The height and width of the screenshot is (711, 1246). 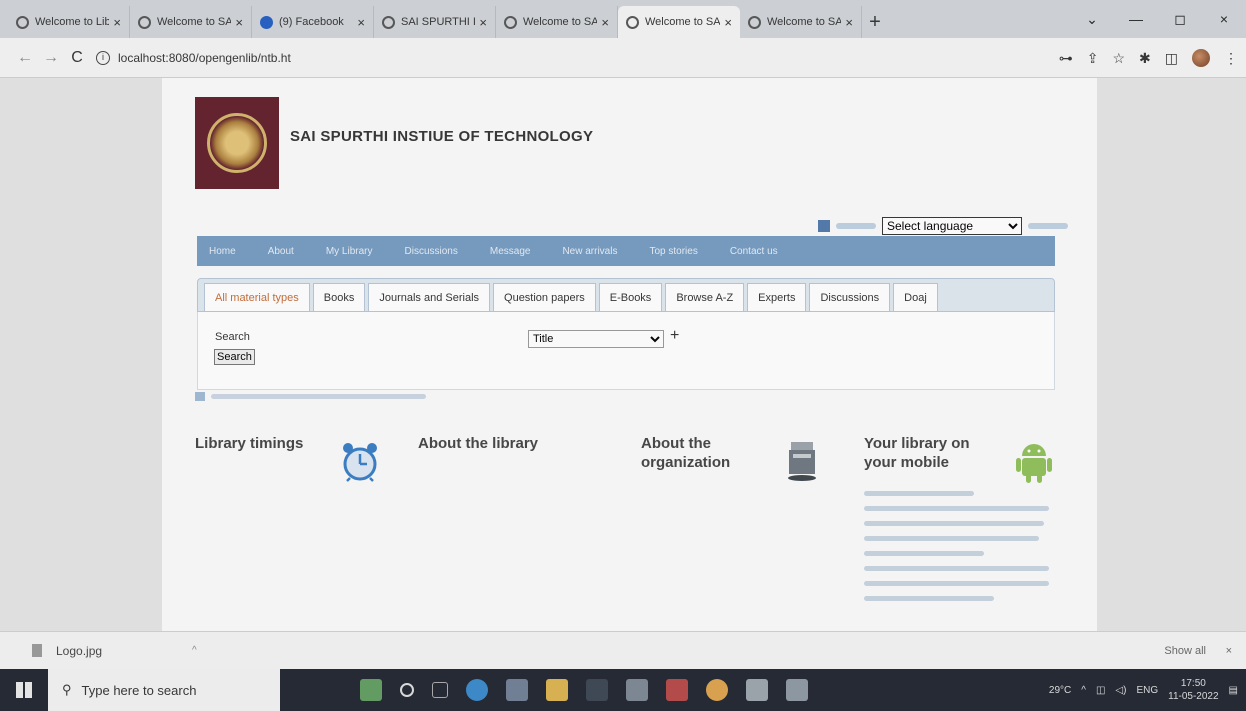 I want to click on advanced-search-link, so click(x=310, y=396).